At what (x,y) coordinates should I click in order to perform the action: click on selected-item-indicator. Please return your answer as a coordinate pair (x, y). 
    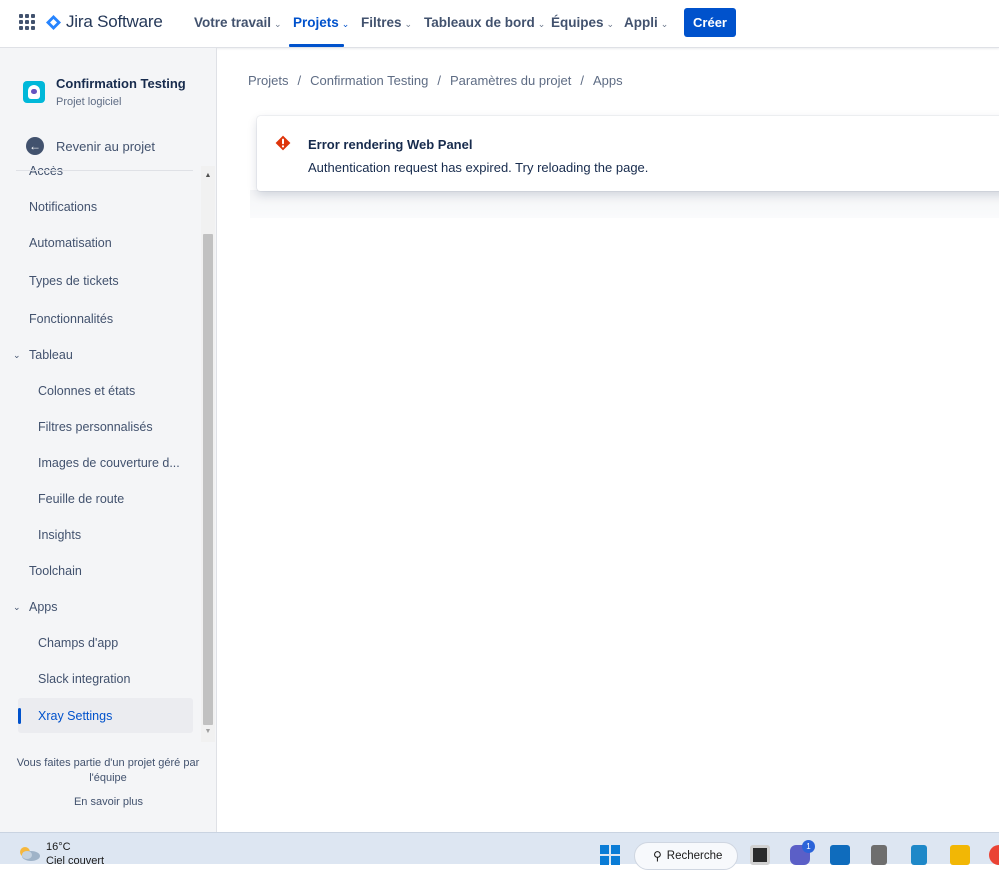
    Looking at the image, I should click on (19, 716).